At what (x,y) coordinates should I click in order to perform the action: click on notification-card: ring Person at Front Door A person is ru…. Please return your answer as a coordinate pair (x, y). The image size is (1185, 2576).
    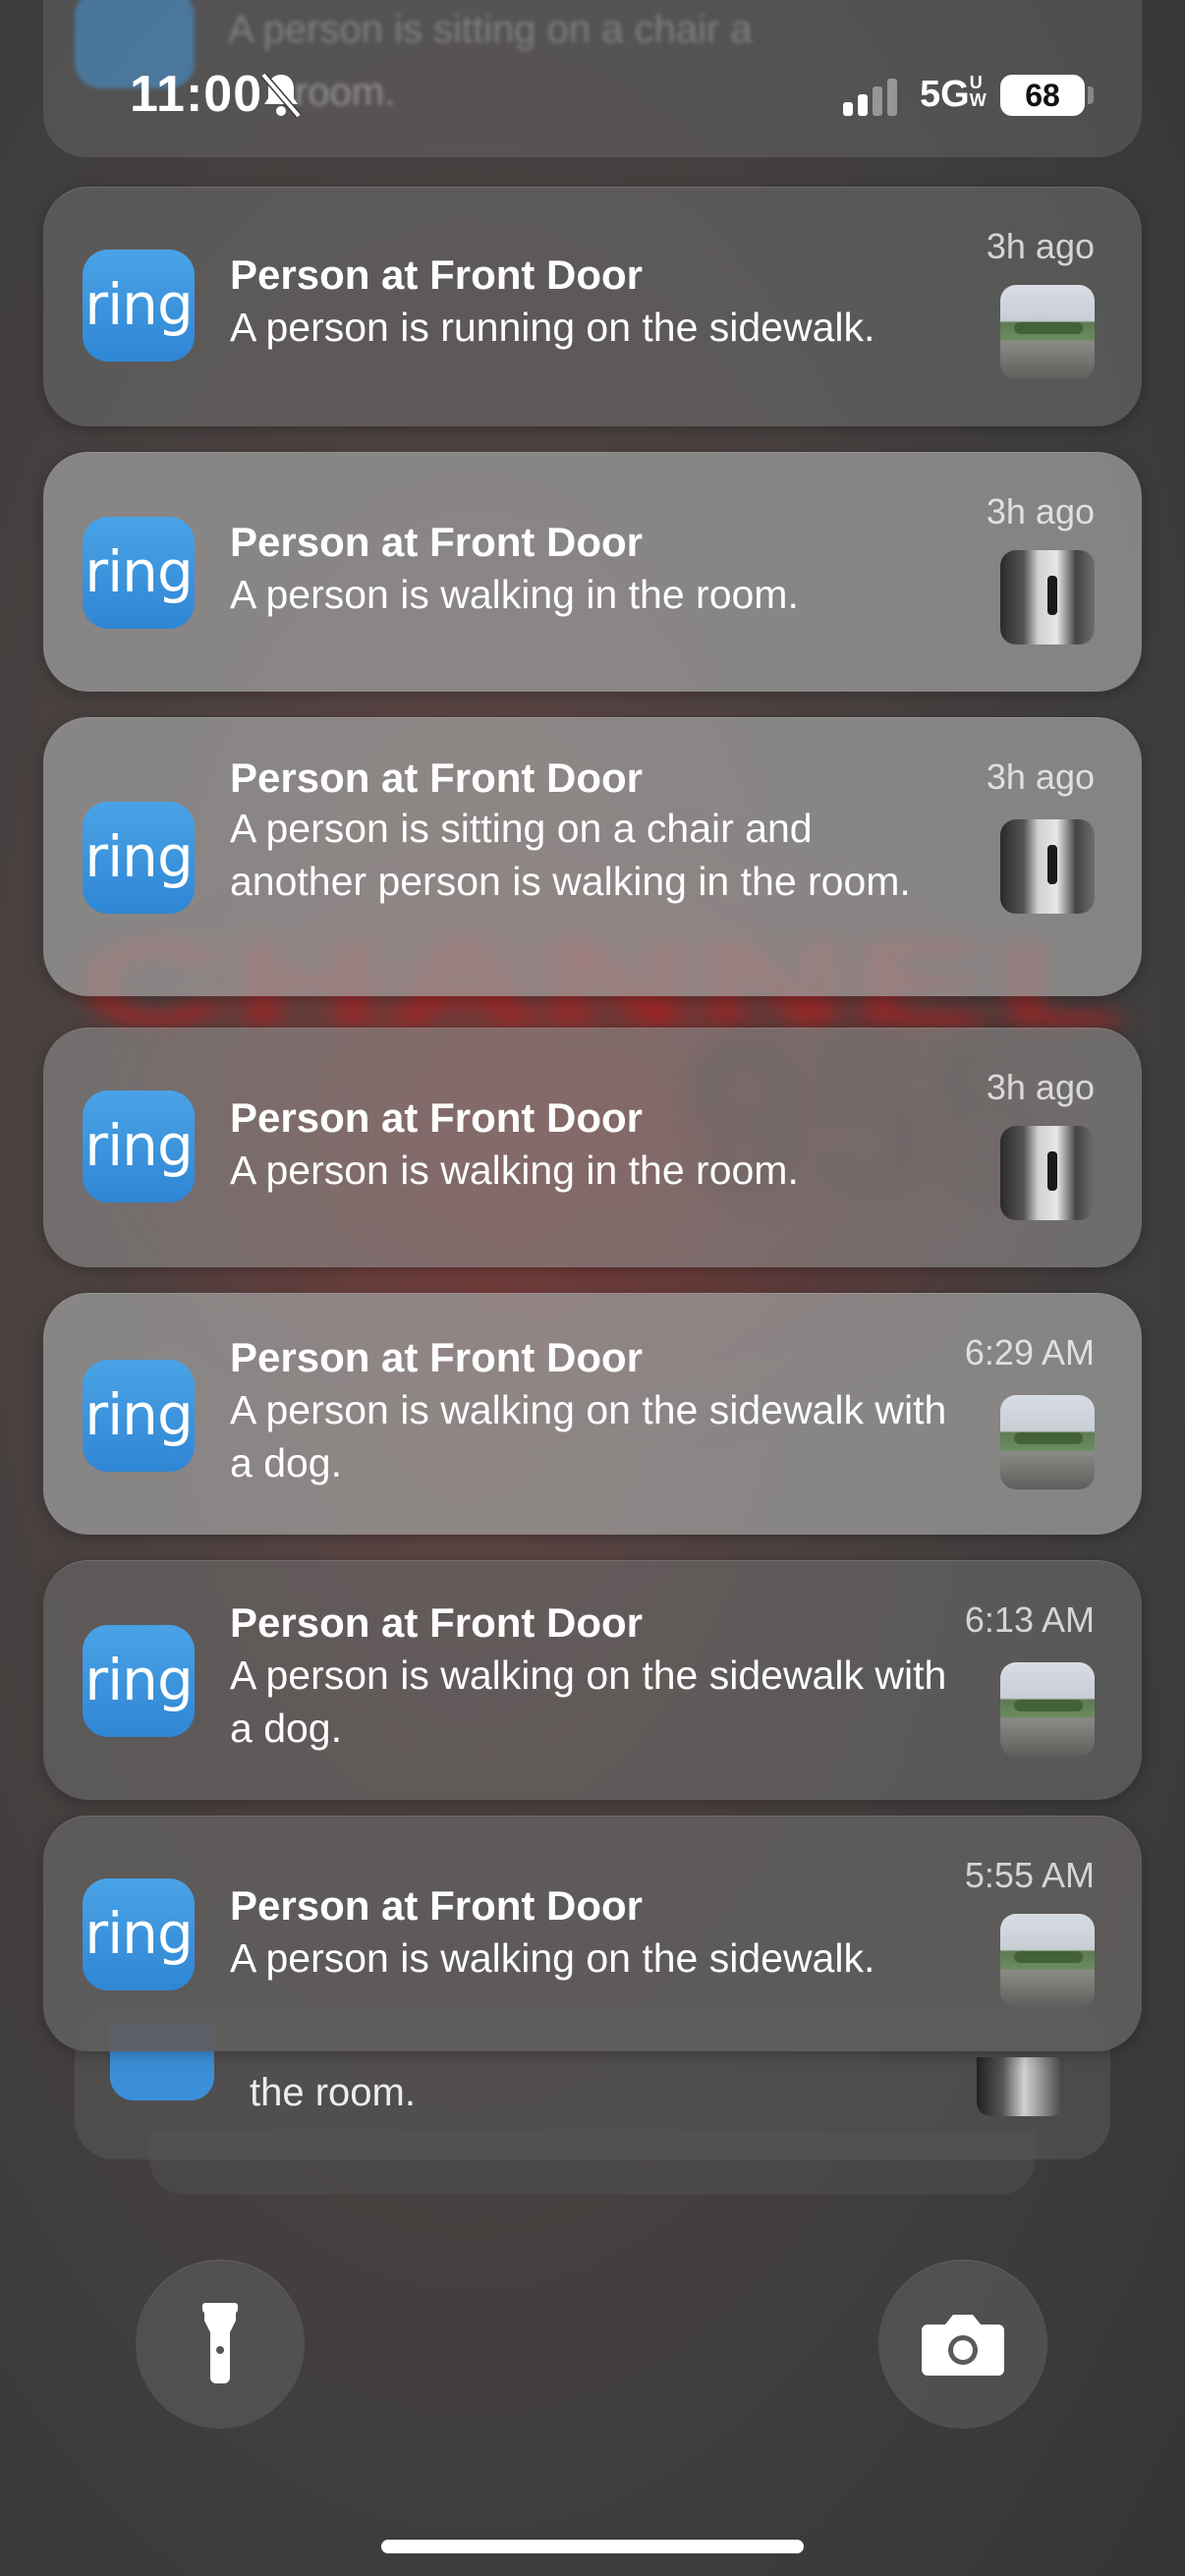
    Looking at the image, I should click on (592, 306).